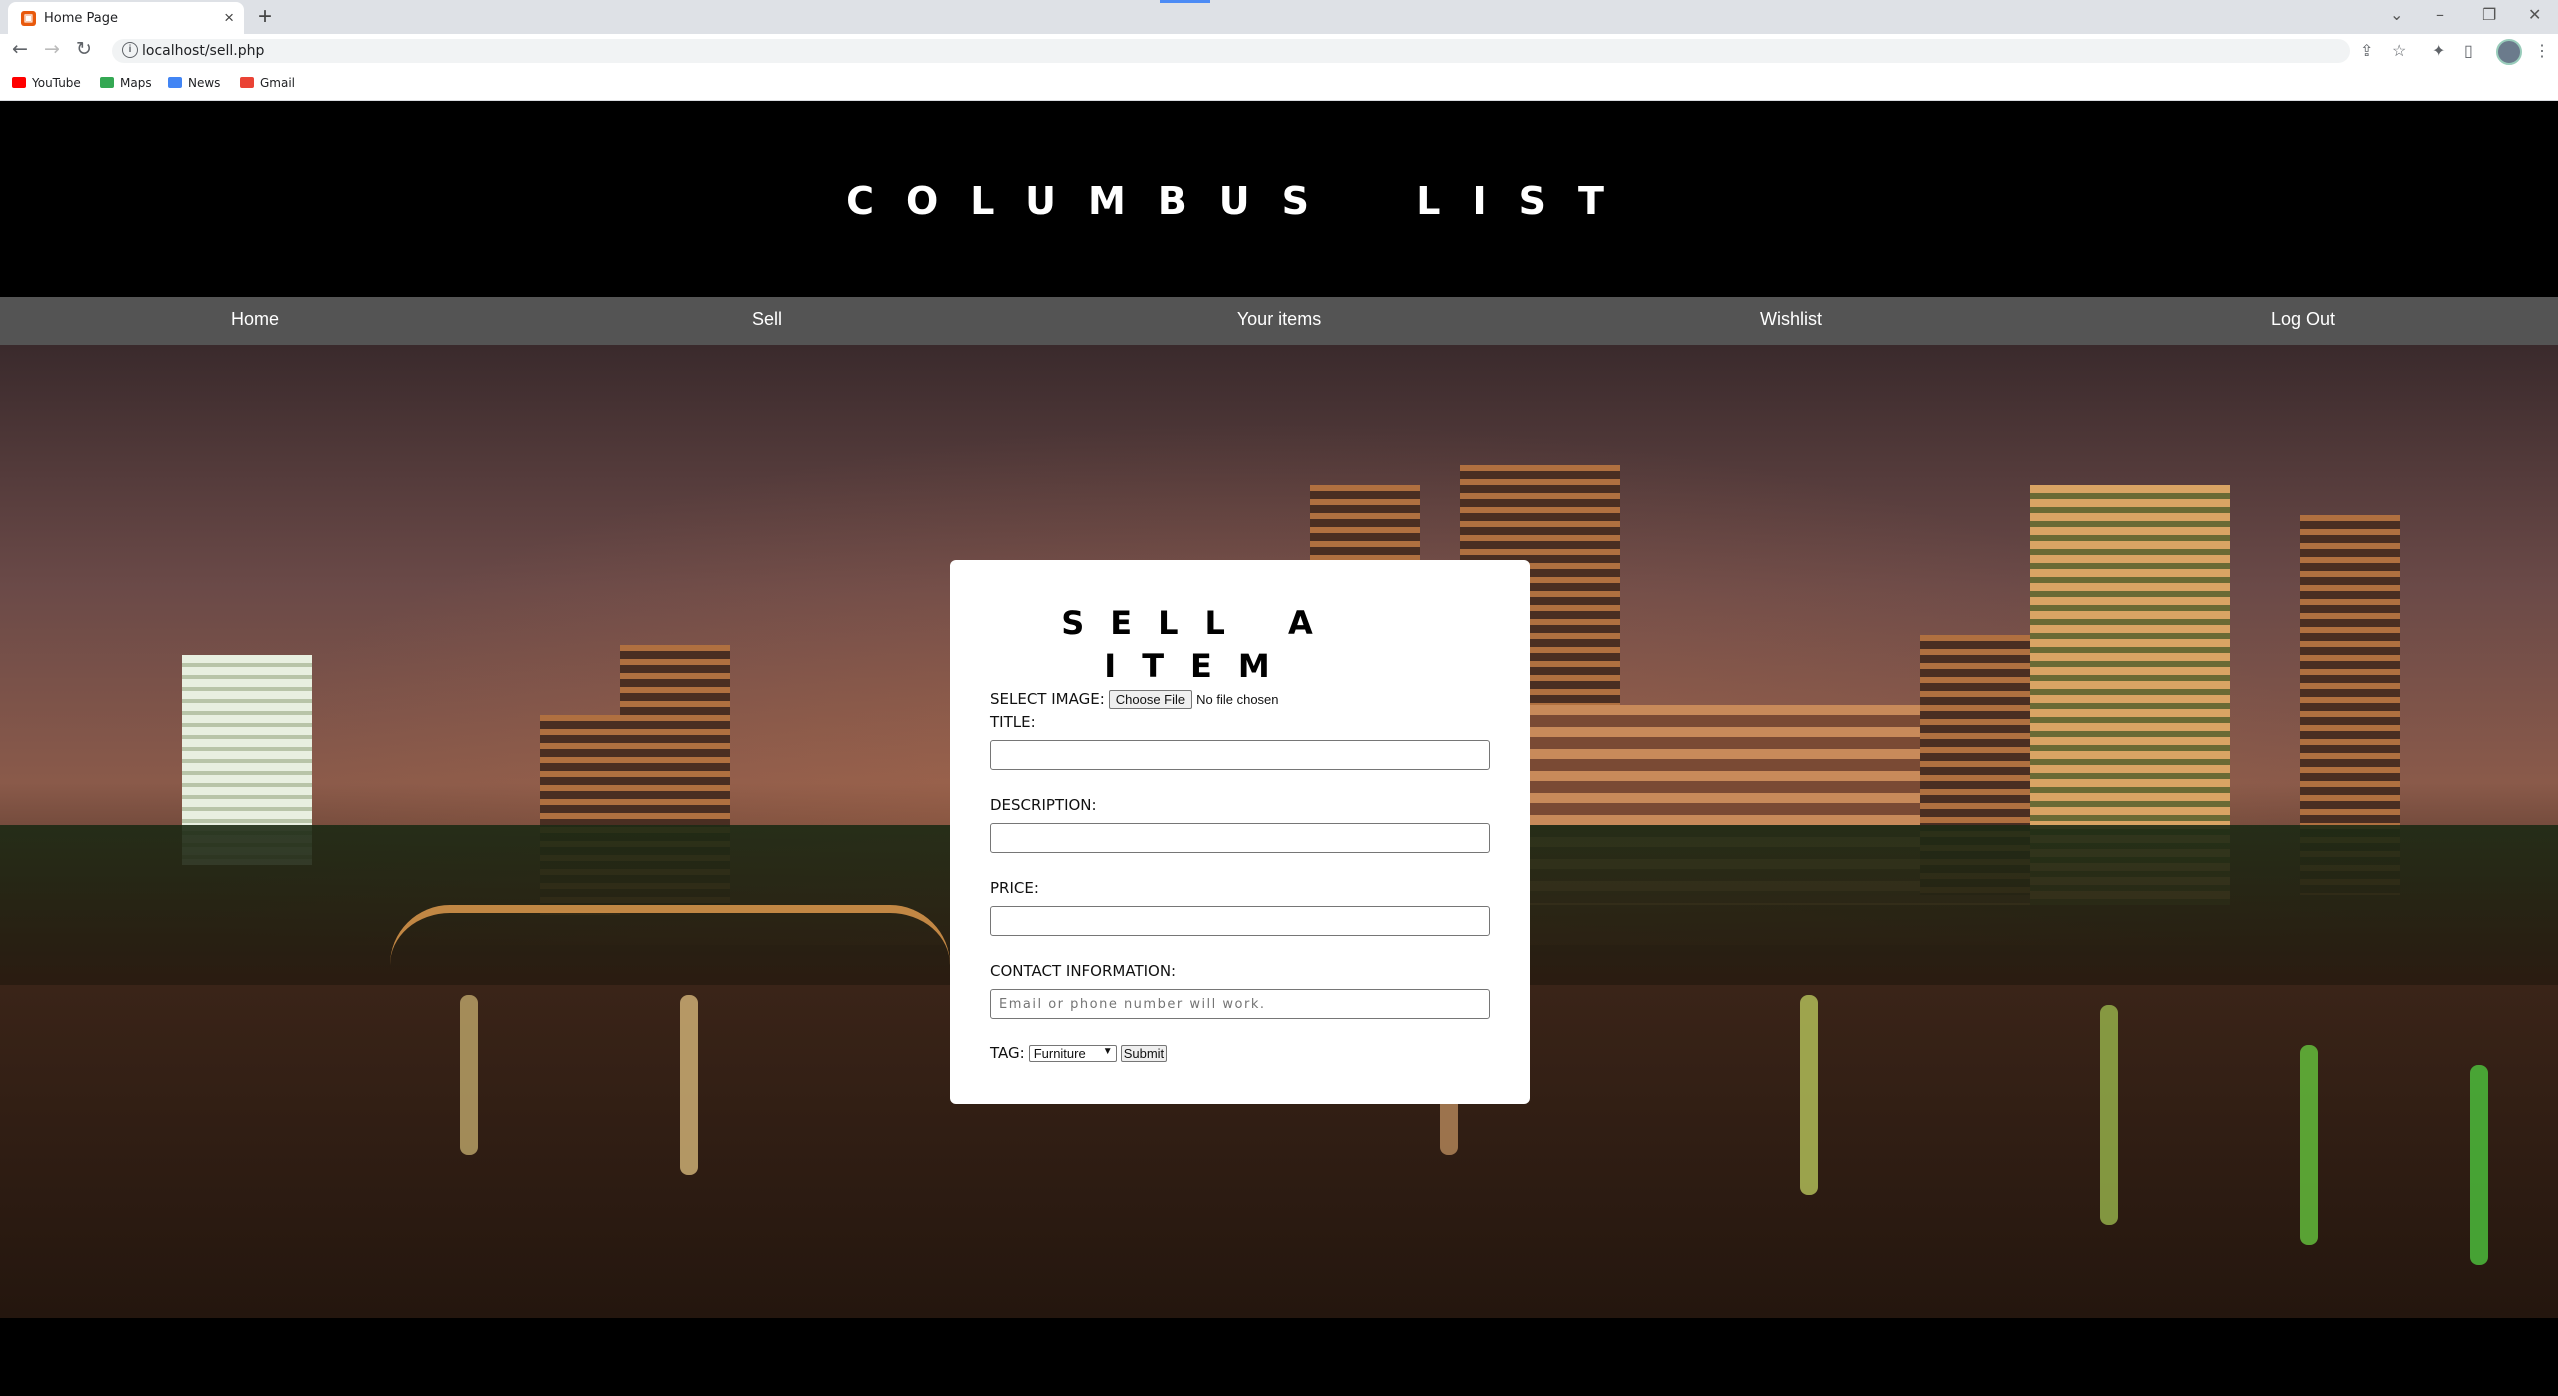  Describe the element at coordinates (265, 17) in the screenshot. I see `new-tab-icon: +` at that location.